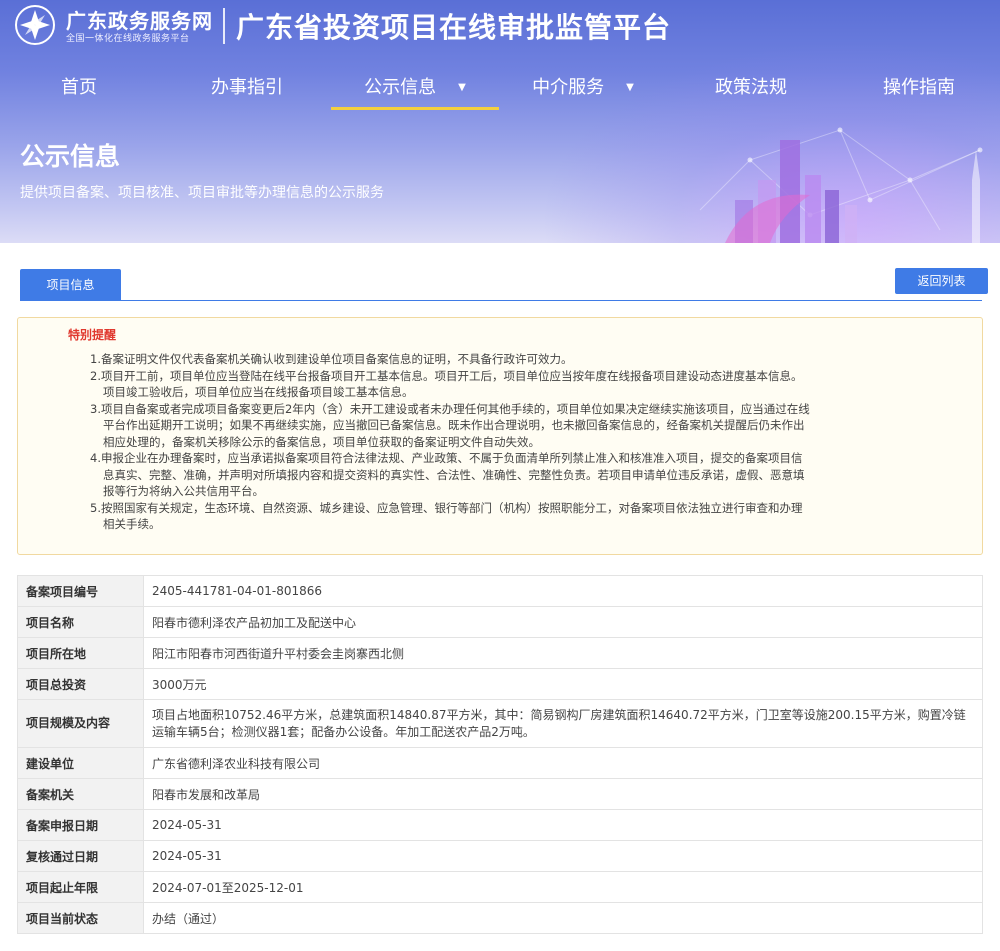  Describe the element at coordinates (321, 441) in the screenshot. I see `notice-line: 相应处理的，备案机关移除公示的备案信息，项目单位获取的备案证明文件自动失效。` at that location.